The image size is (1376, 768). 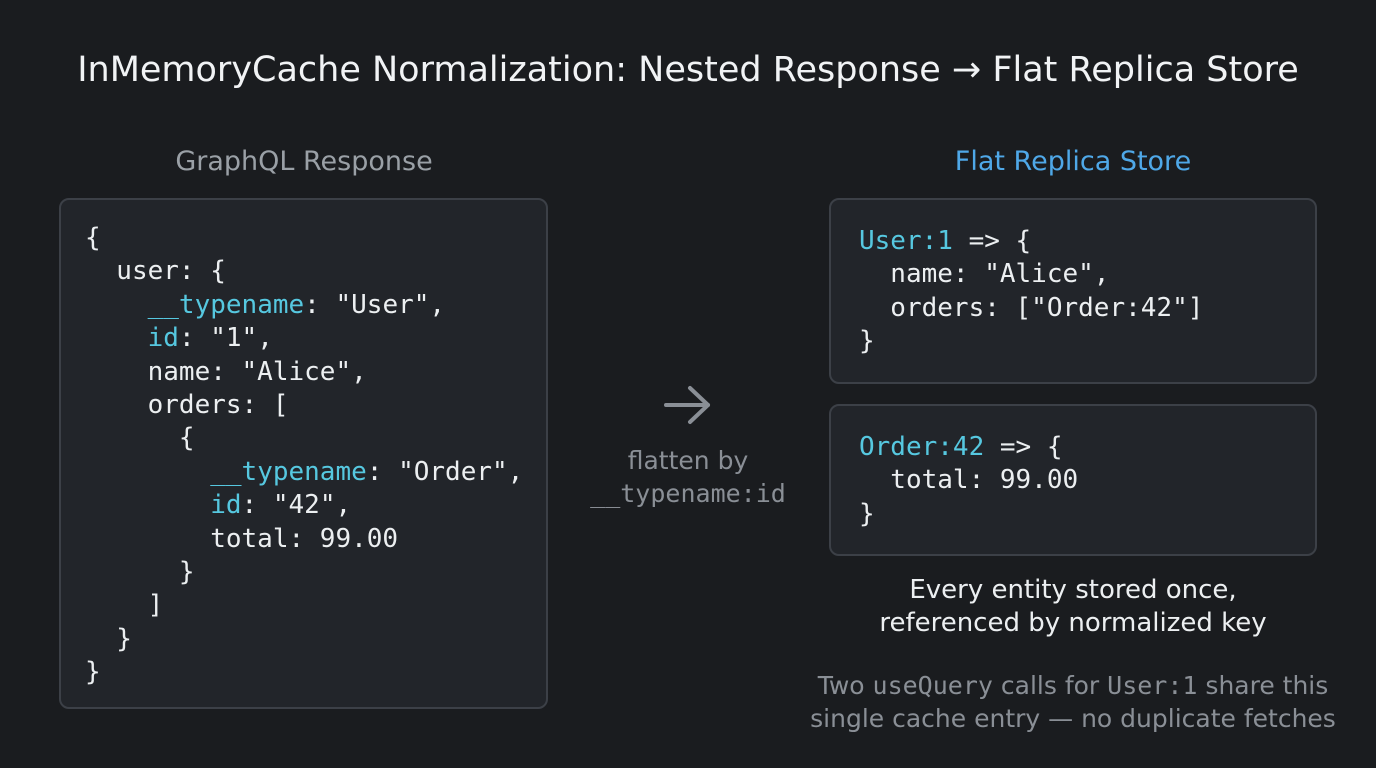 What do you see at coordinates (304, 271) in the screenshot?
I see `code-line: user: {` at bounding box center [304, 271].